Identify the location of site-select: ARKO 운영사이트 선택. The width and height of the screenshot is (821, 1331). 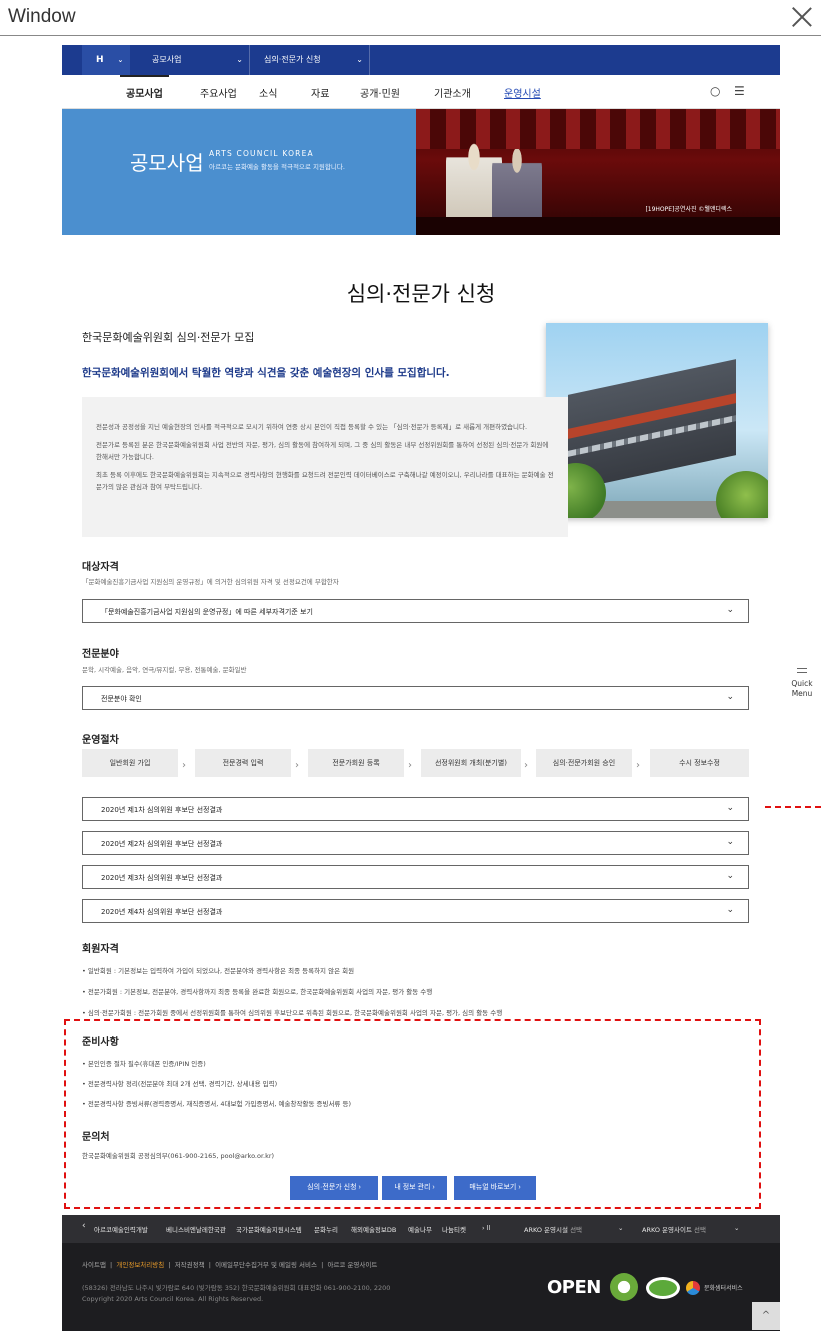
(674, 1229).